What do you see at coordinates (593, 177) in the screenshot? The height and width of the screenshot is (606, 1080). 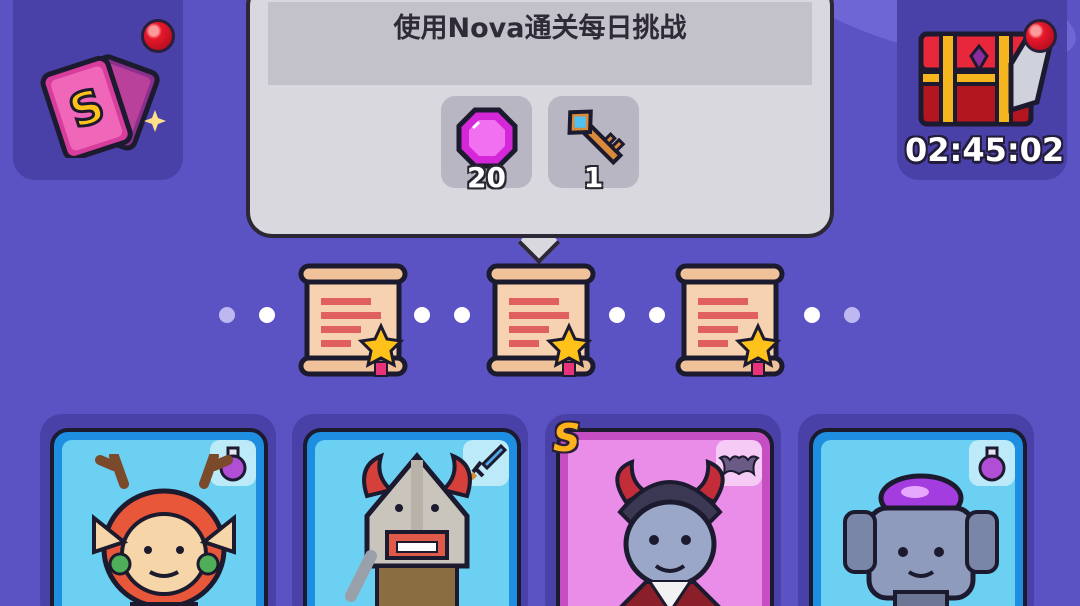 I see `reward-count: 1` at bounding box center [593, 177].